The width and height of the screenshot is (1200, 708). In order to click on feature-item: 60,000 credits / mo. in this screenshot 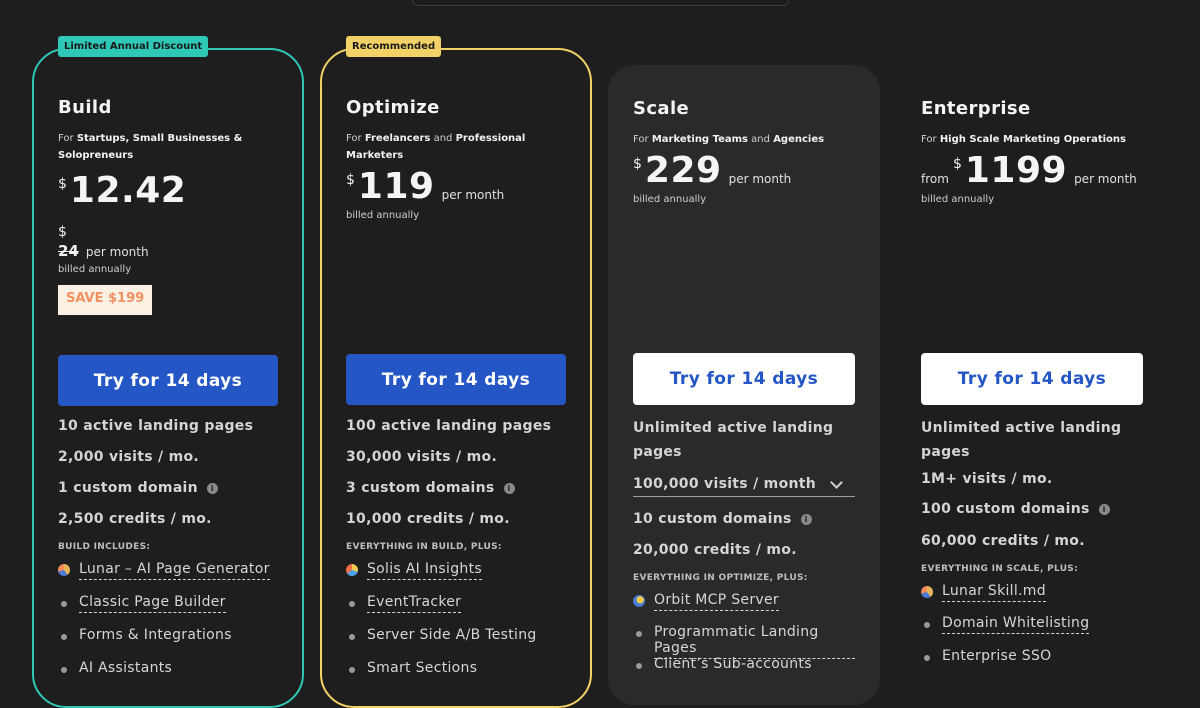, I will do `click(1003, 541)`.